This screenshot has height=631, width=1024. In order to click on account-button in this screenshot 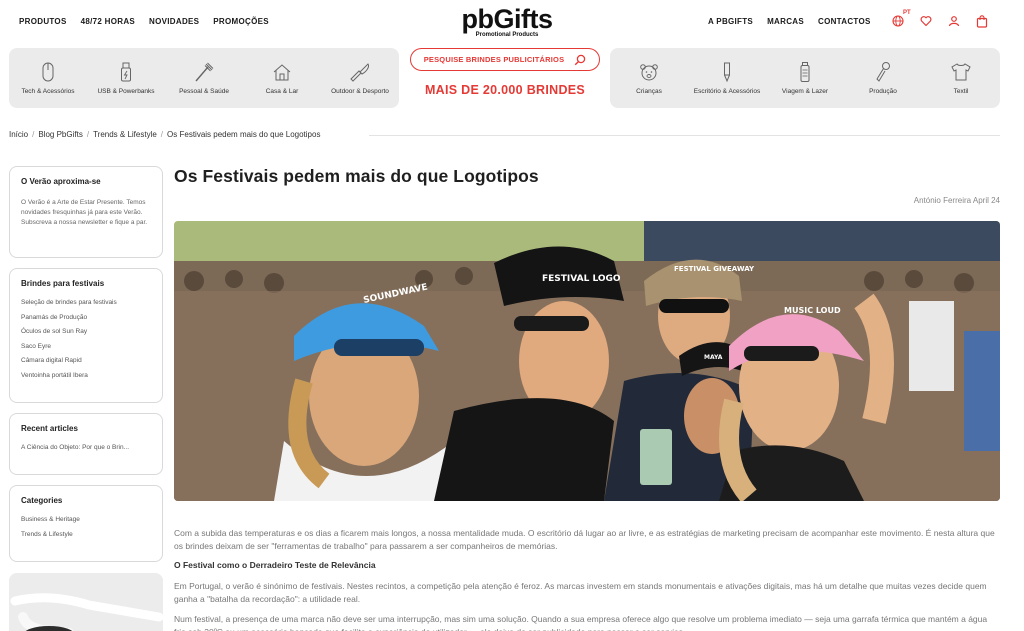, I will do `click(954, 21)`.